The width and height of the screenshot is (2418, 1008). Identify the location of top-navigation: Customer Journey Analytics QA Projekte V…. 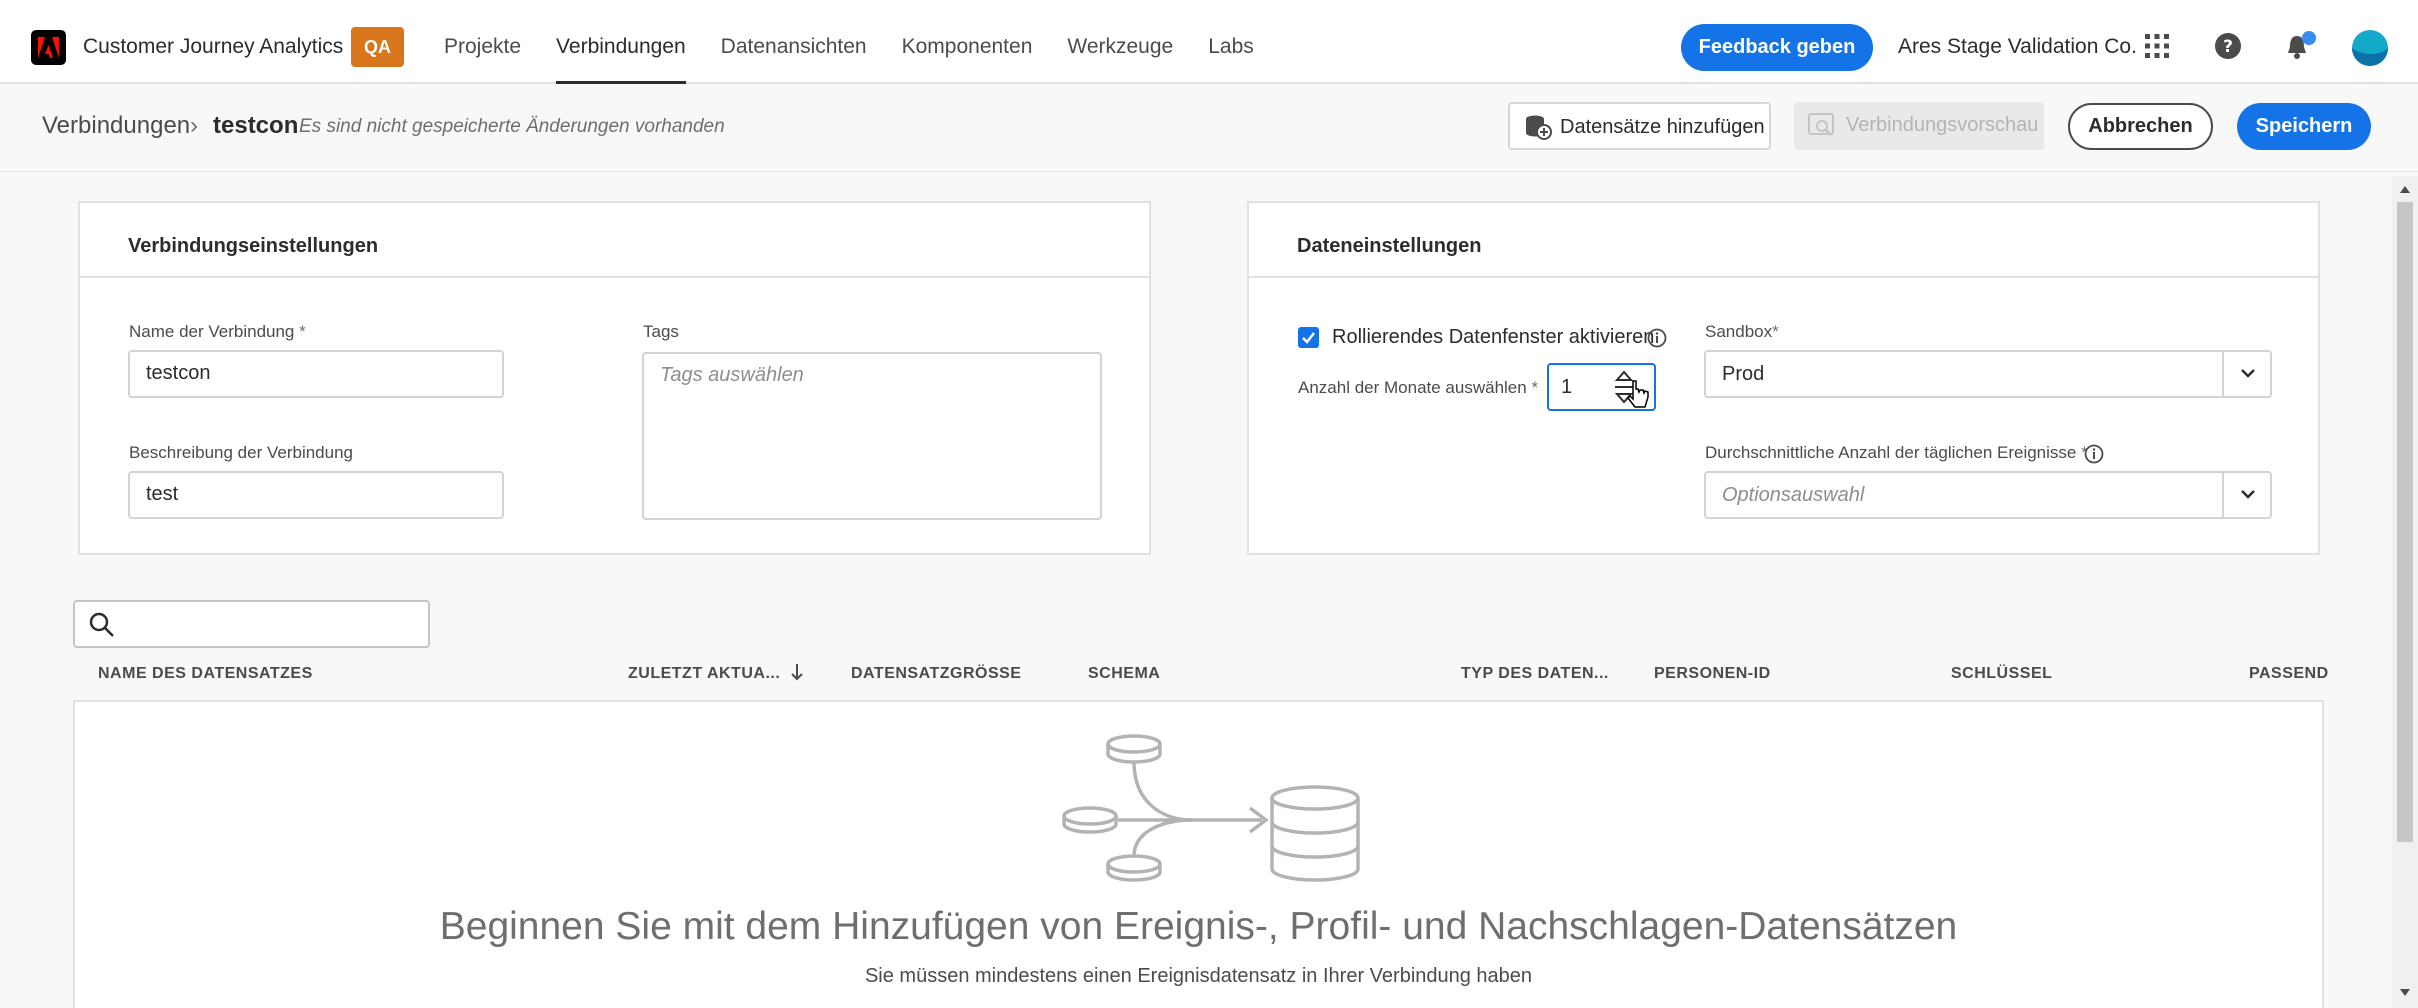
(1209, 42).